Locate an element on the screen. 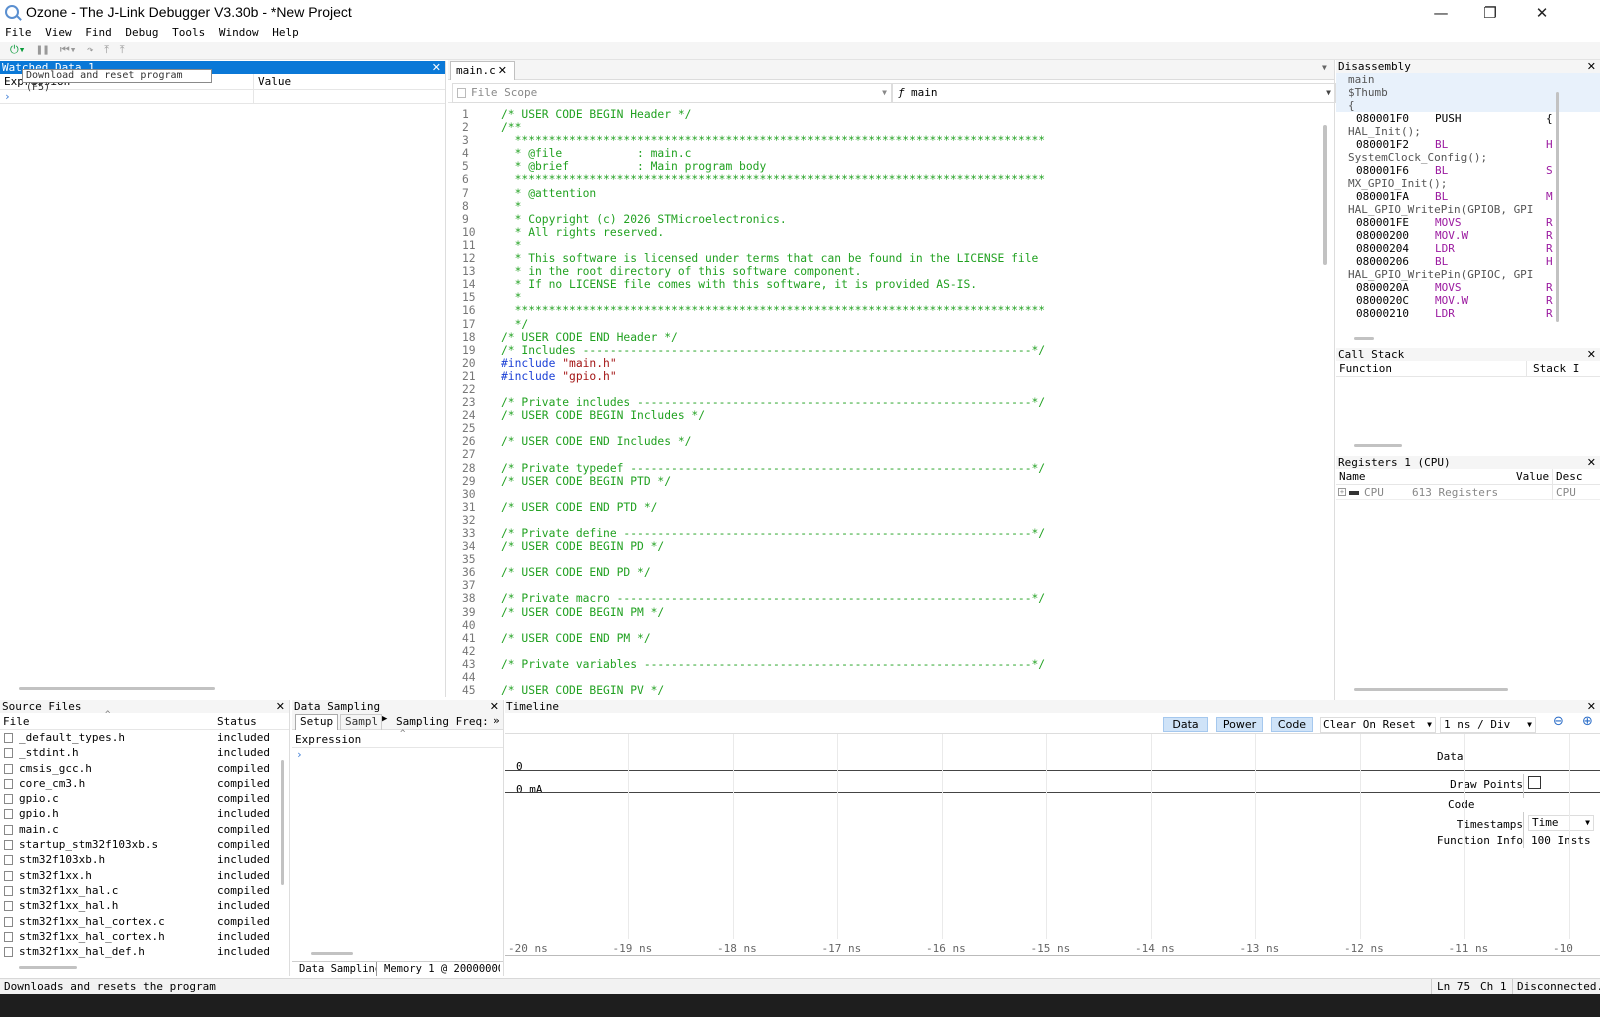  code-line: 18 /* USER CODE END Header */ is located at coordinates (884, 337).